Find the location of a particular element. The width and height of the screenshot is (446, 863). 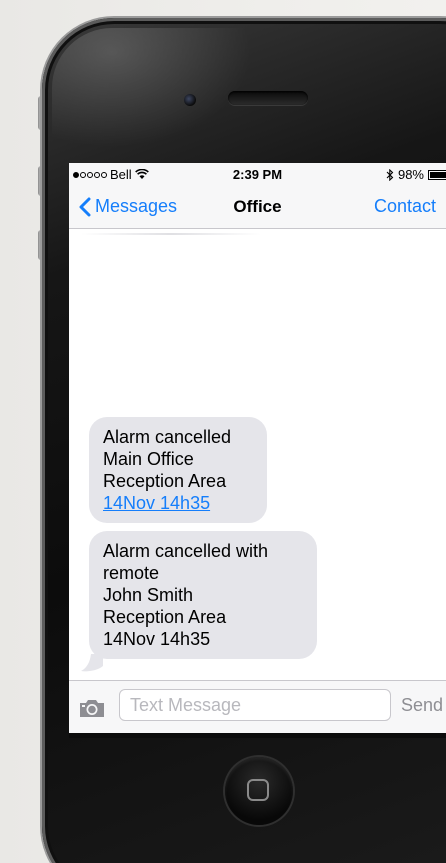

scroll-edge-shadow is located at coordinates (171, 234).